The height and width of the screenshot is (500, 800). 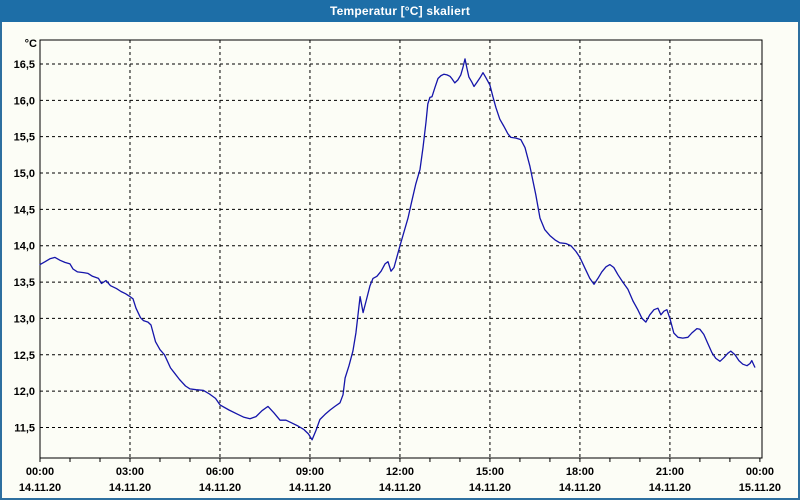 I want to click on x-tick-time-label: 03:00, so click(x=130, y=472).